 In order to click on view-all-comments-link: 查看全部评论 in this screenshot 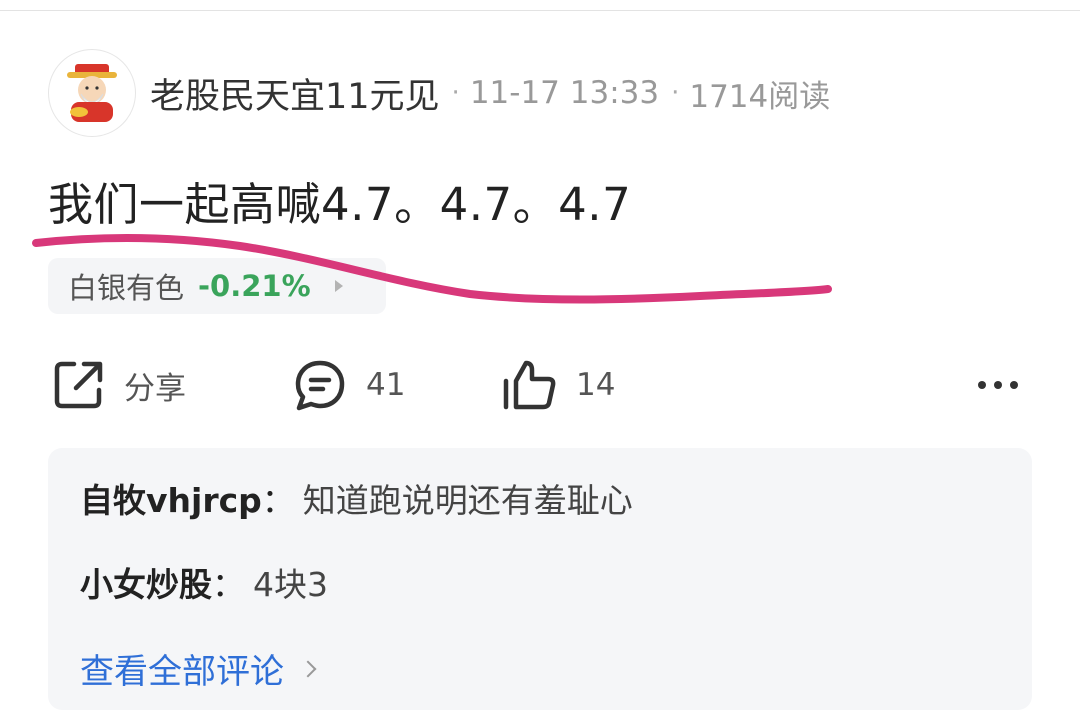, I will do `click(198, 668)`.